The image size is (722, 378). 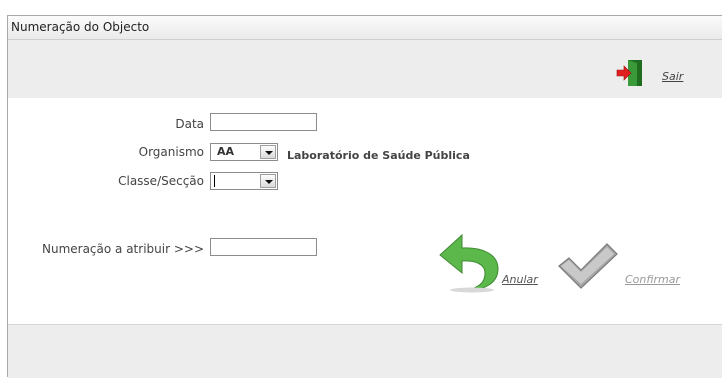 I want to click on date-label: Data, so click(x=189, y=124).